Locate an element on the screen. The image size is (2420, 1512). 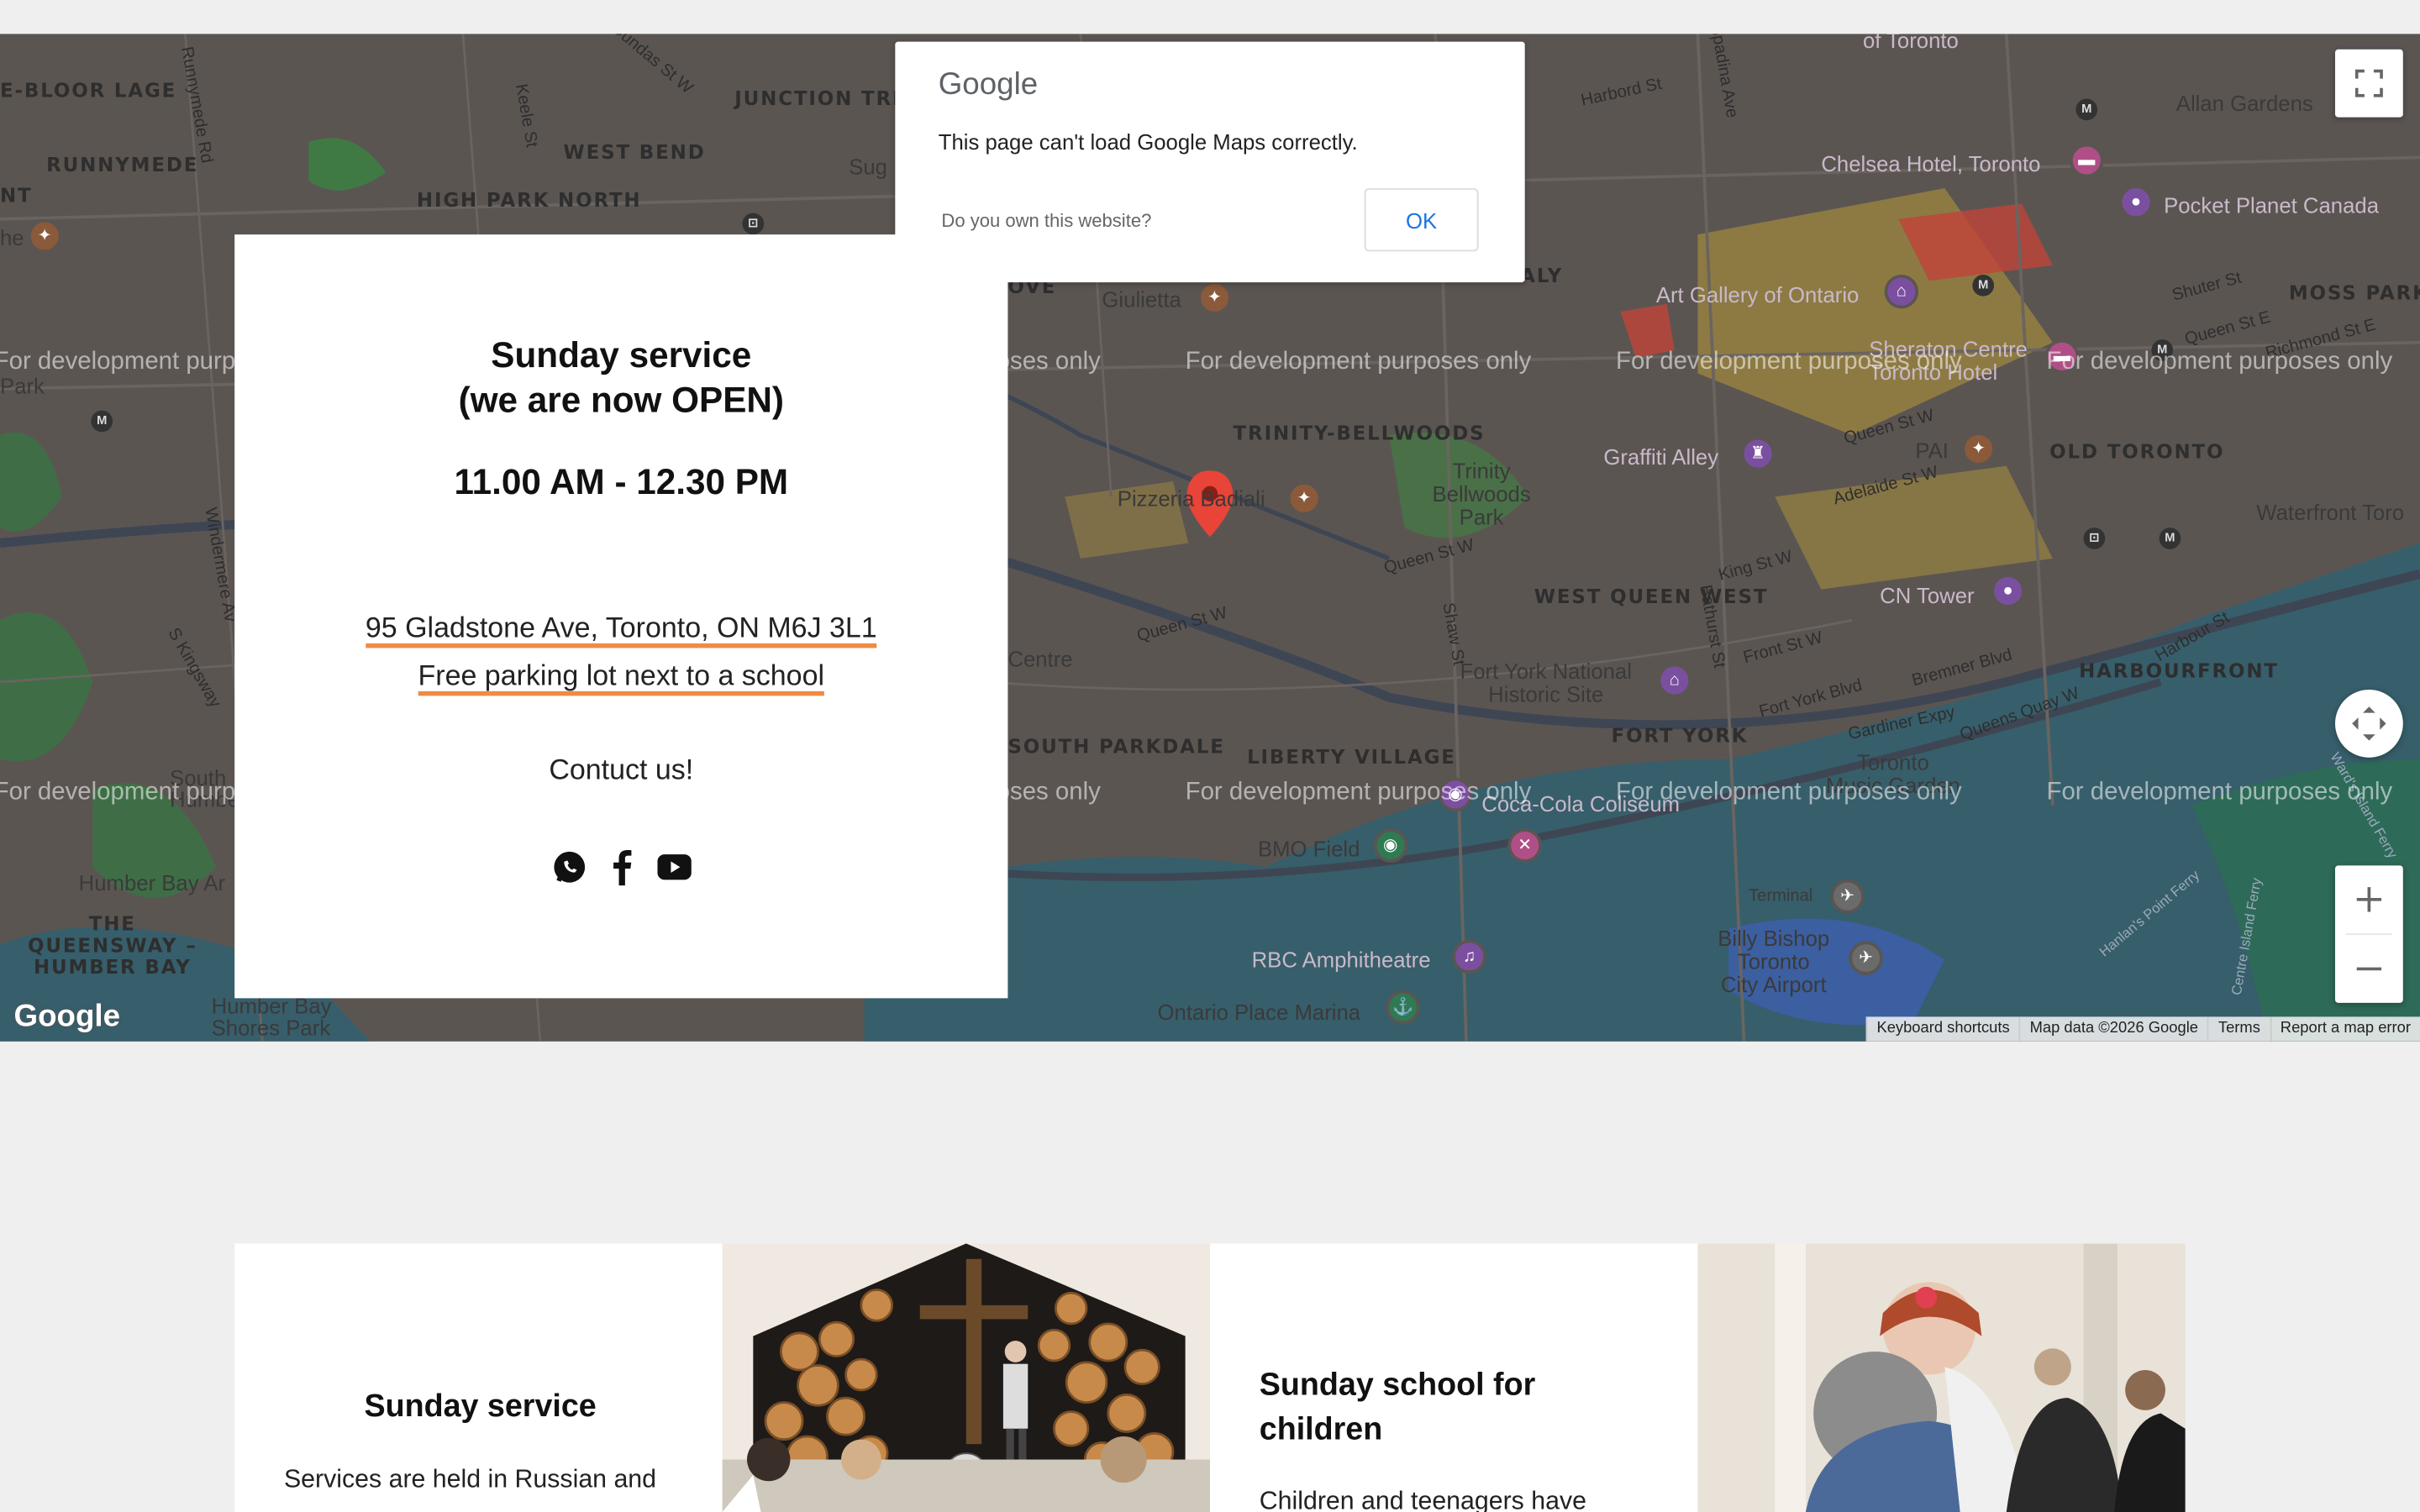
whatsapp-icon is located at coordinates (569, 866).